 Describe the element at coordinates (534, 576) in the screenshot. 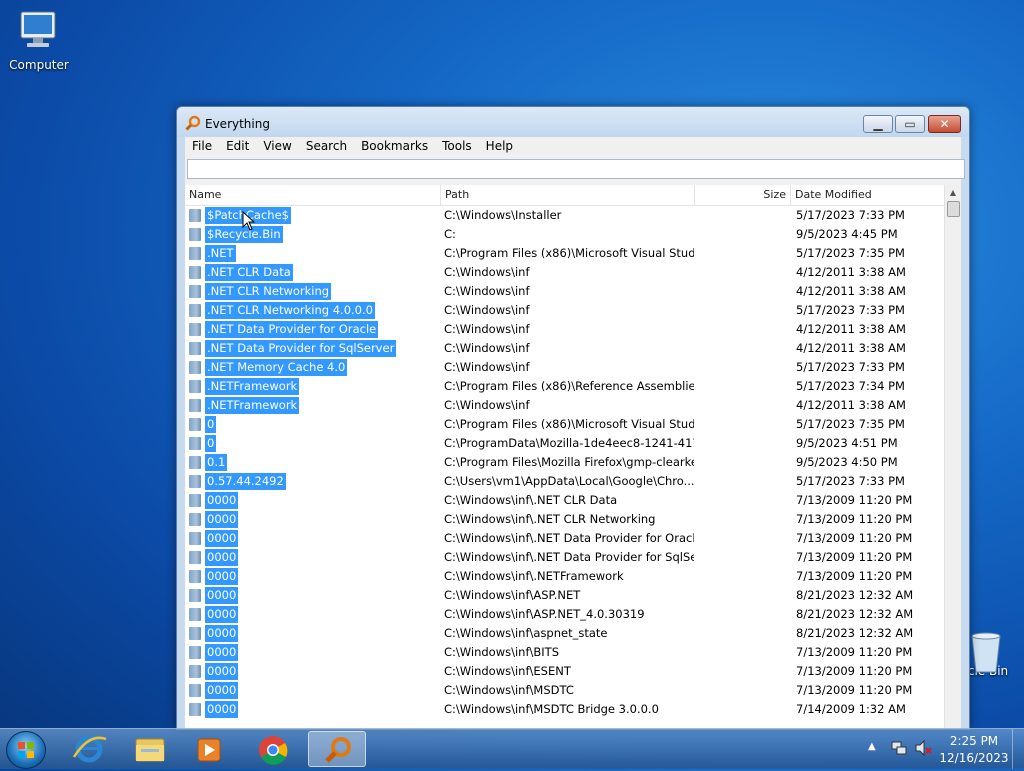

I see `path-cell: C:\Windows\inf\.NETFramework` at that location.